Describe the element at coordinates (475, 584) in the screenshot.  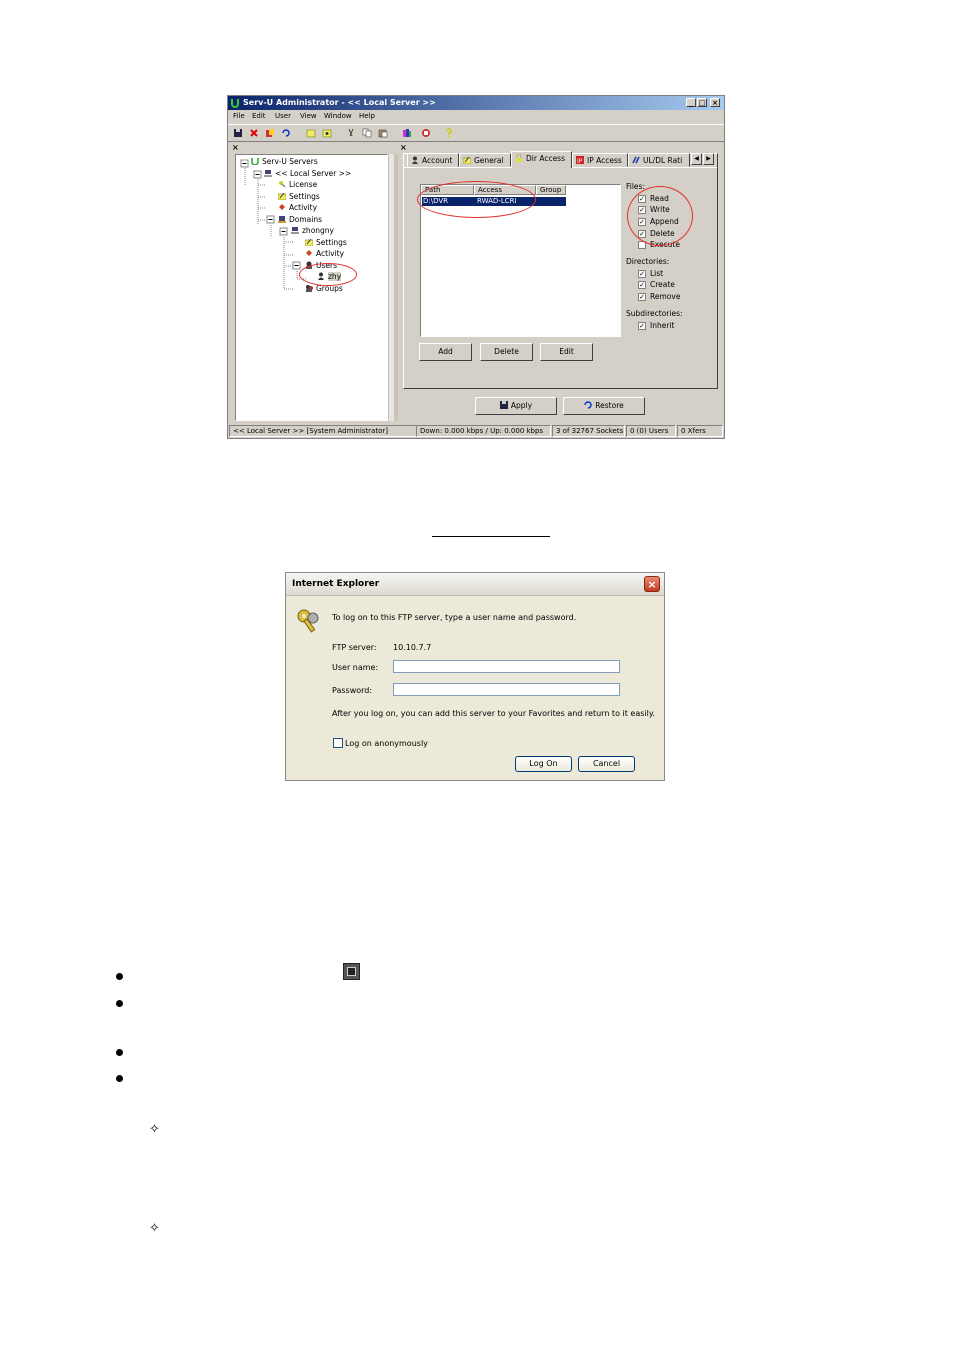
I see `dialog-title-bar: Internet Explorer ×` at that location.